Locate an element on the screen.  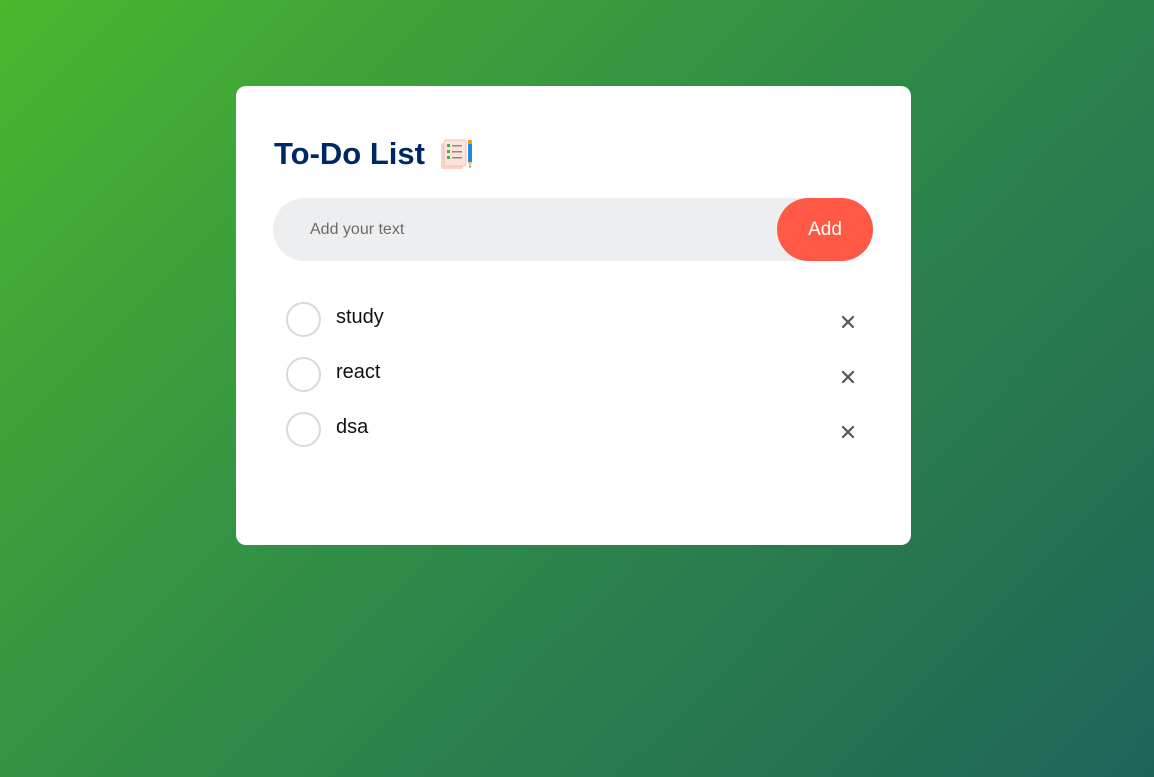
todo-text: react is located at coordinates (358, 372).